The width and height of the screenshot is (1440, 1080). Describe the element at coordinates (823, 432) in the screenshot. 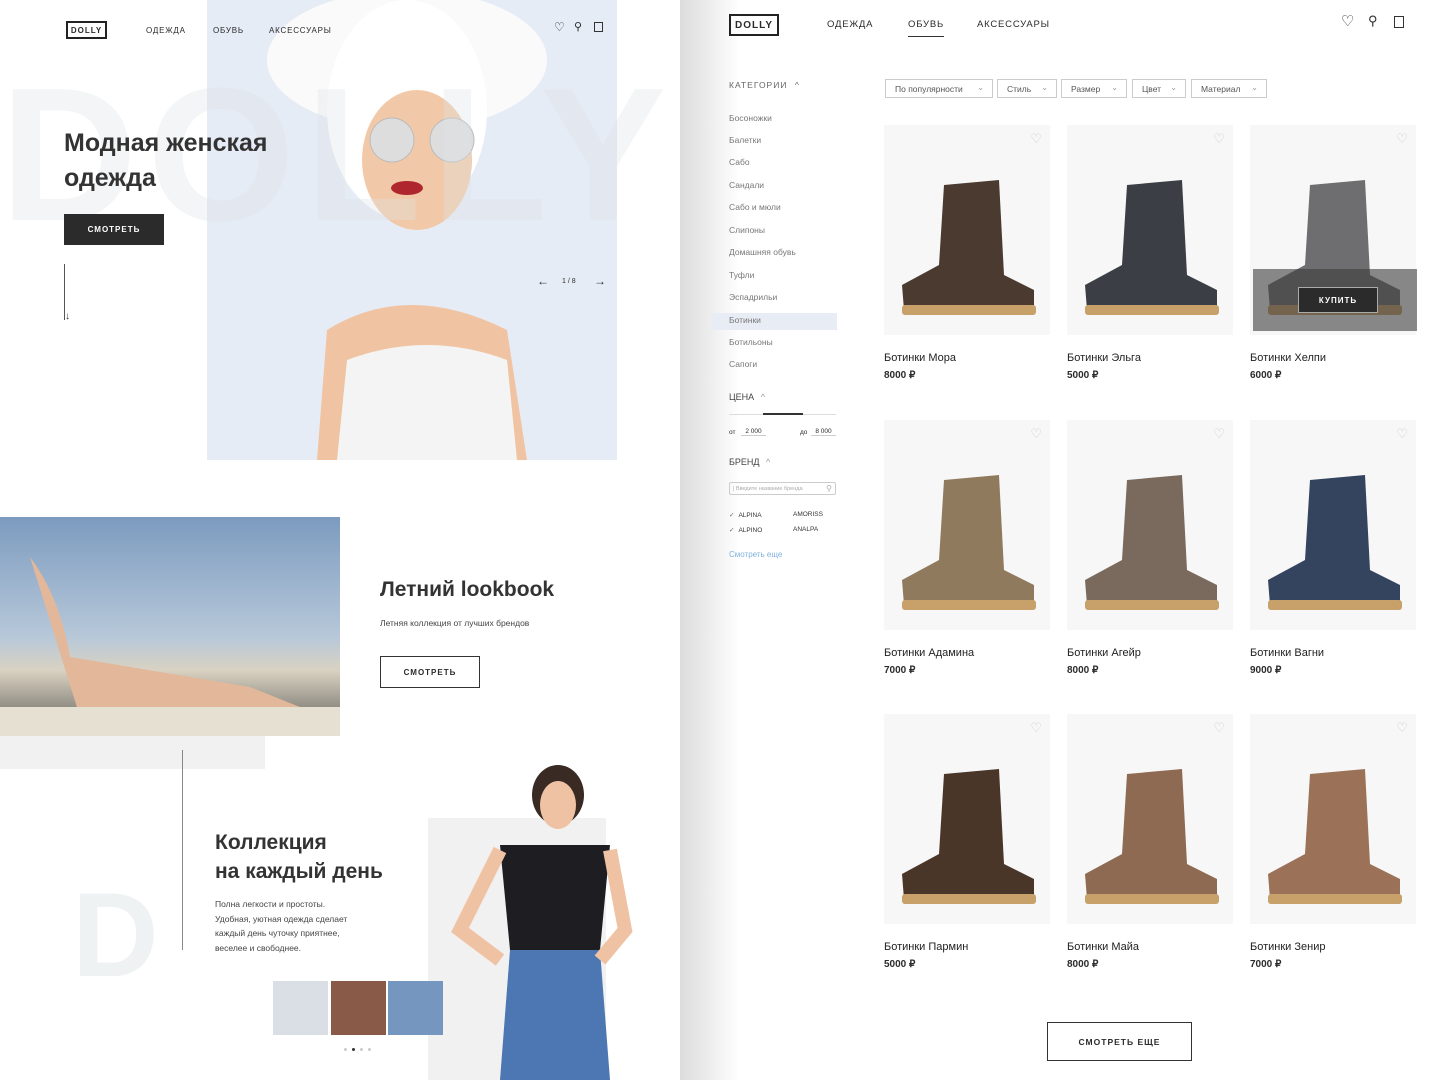

I see `price-to-input: 8 000` at that location.